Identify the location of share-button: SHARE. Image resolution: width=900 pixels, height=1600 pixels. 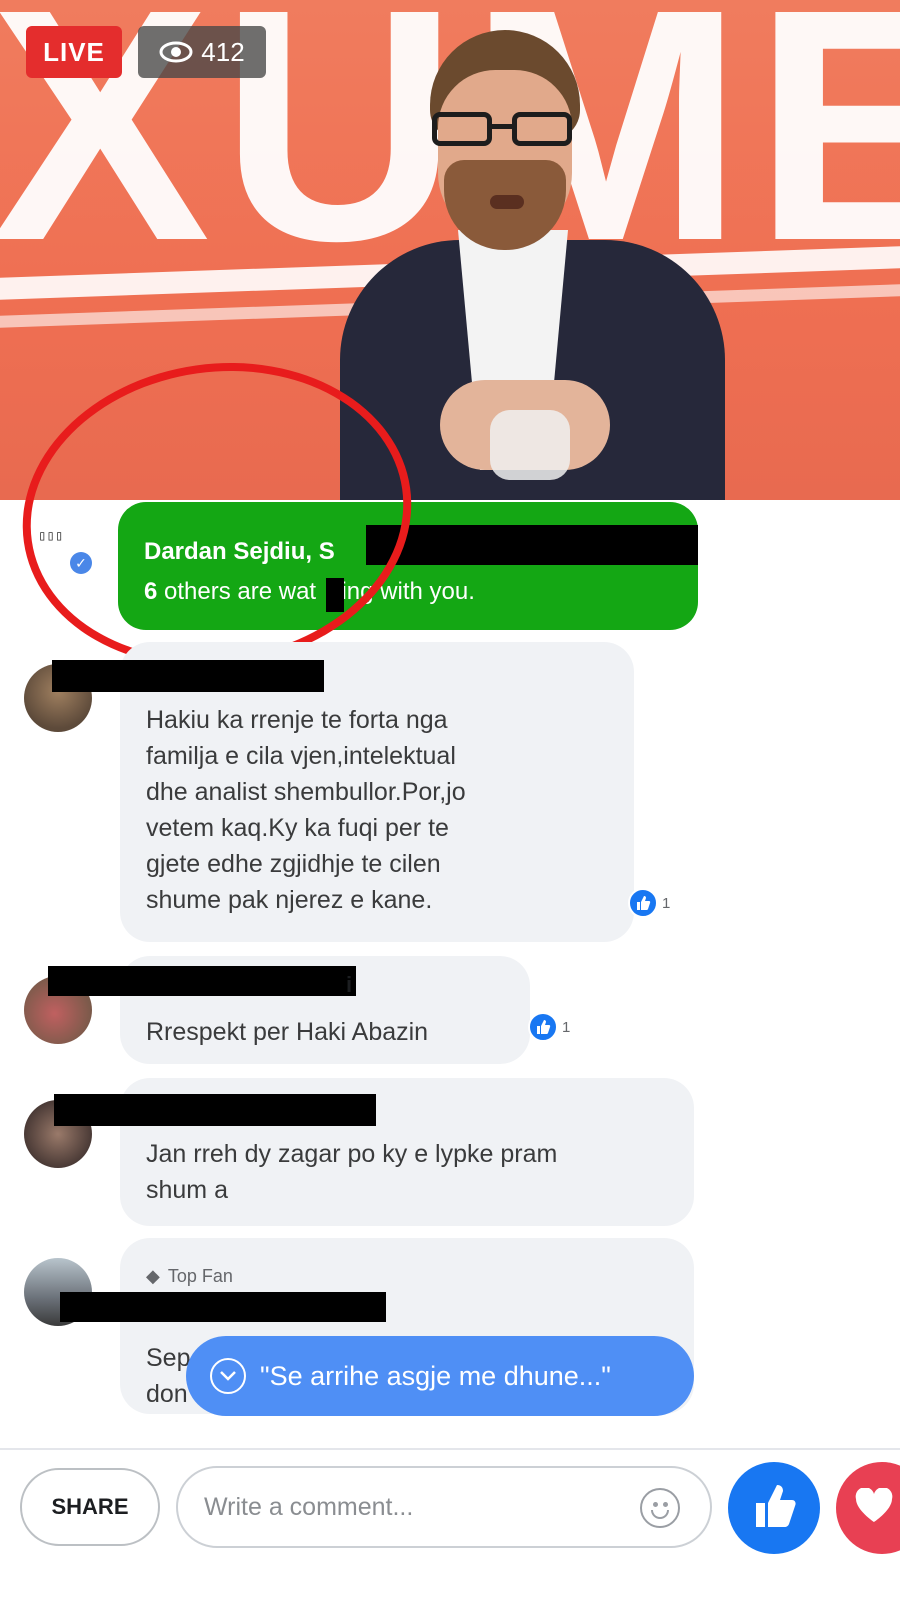
(90, 1507).